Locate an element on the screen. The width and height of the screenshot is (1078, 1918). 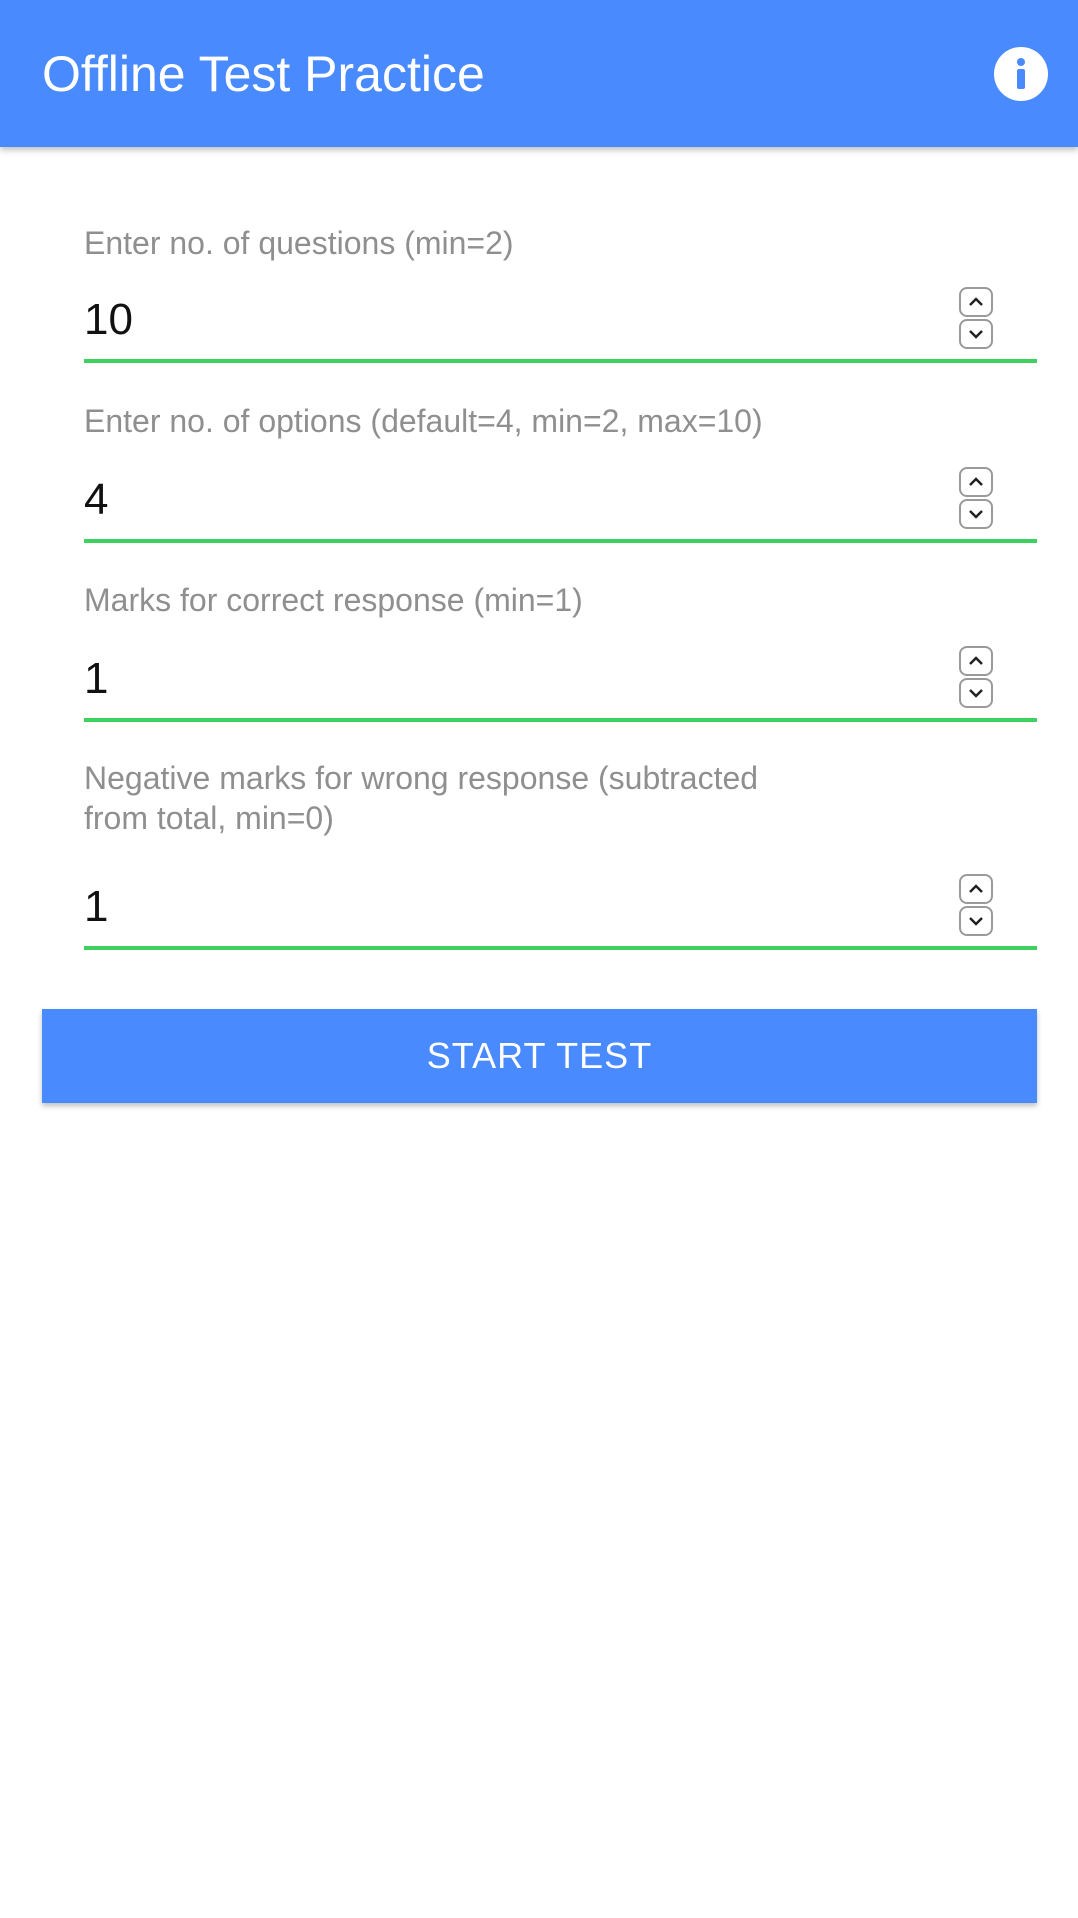
options-increment-button is located at coordinates (976, 482).